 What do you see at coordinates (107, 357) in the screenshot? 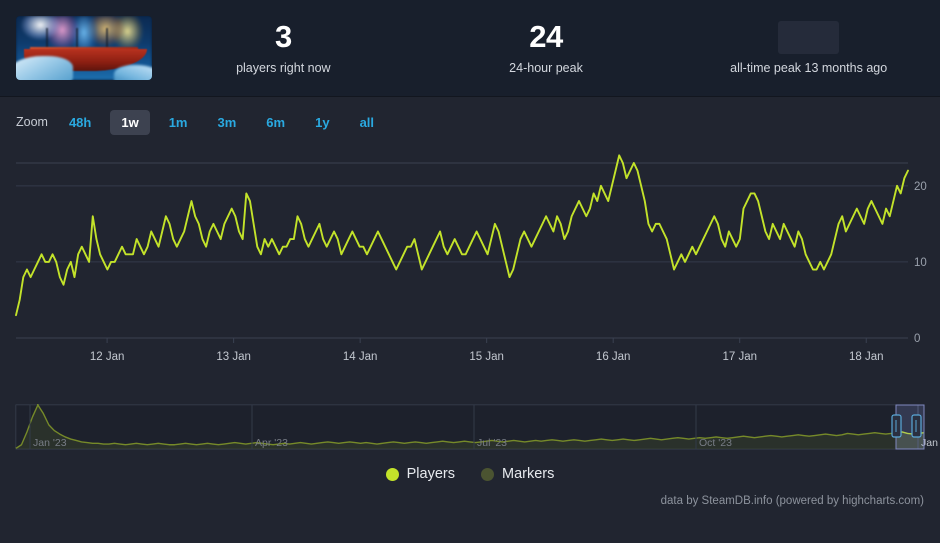
I see `svg-text: 12 Jan` at bounding box center [107, 357].